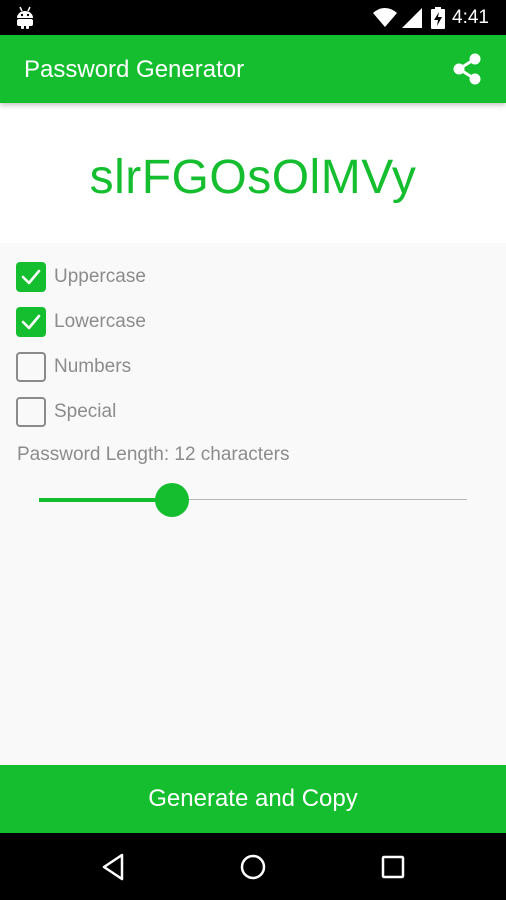  I want to click on generate-and-copy-button: Generate and Copy, so click(253, 799).